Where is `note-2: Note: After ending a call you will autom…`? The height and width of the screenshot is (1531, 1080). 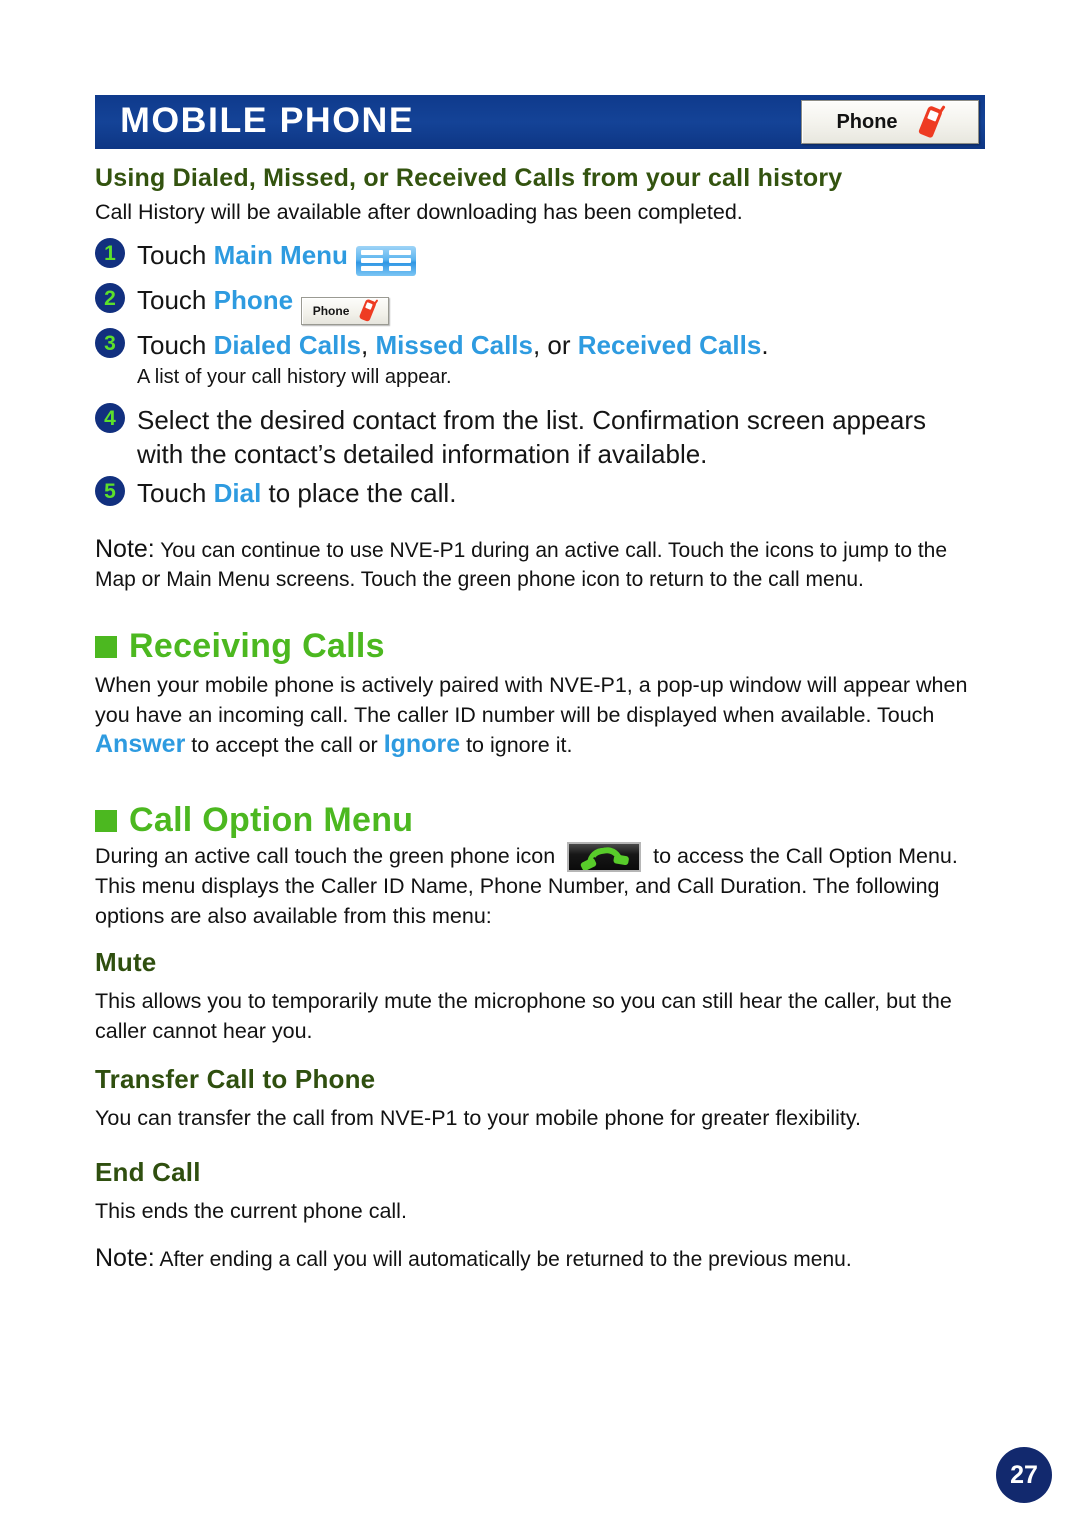
note-2: Note: After ending a call you will autom… is located at coordinates (542, 1259).